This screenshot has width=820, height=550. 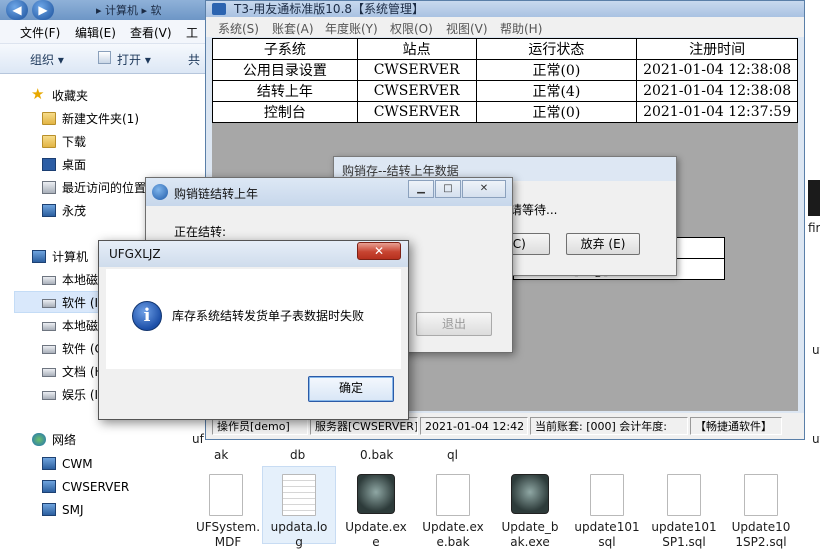 What do you see at coordinates (285, 49) in the screenshot?
I see `col-subsystem: 子系统` at bounding box center [285, 49].